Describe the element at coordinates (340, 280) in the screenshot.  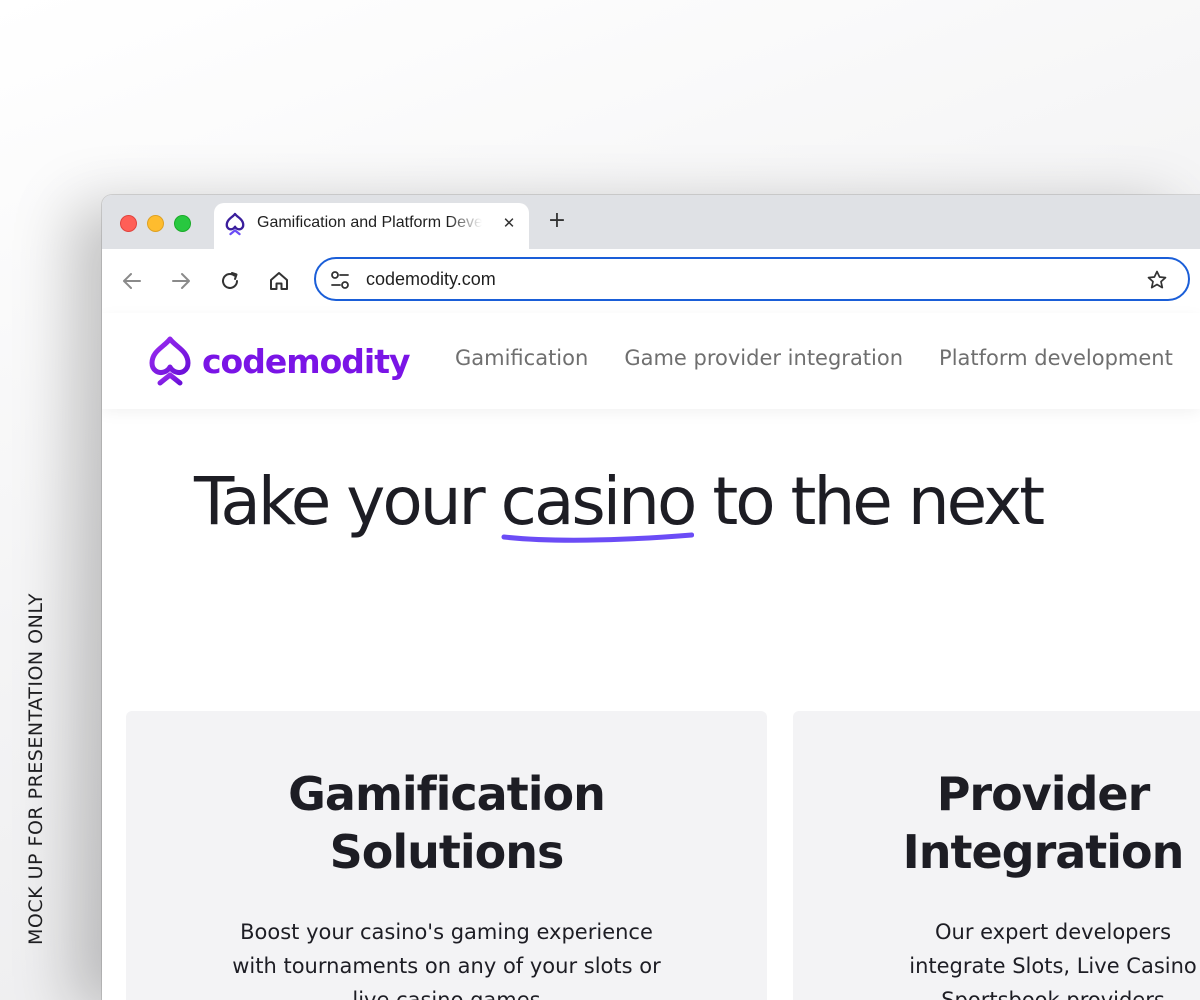
I see `site-settings-icon` at that location.